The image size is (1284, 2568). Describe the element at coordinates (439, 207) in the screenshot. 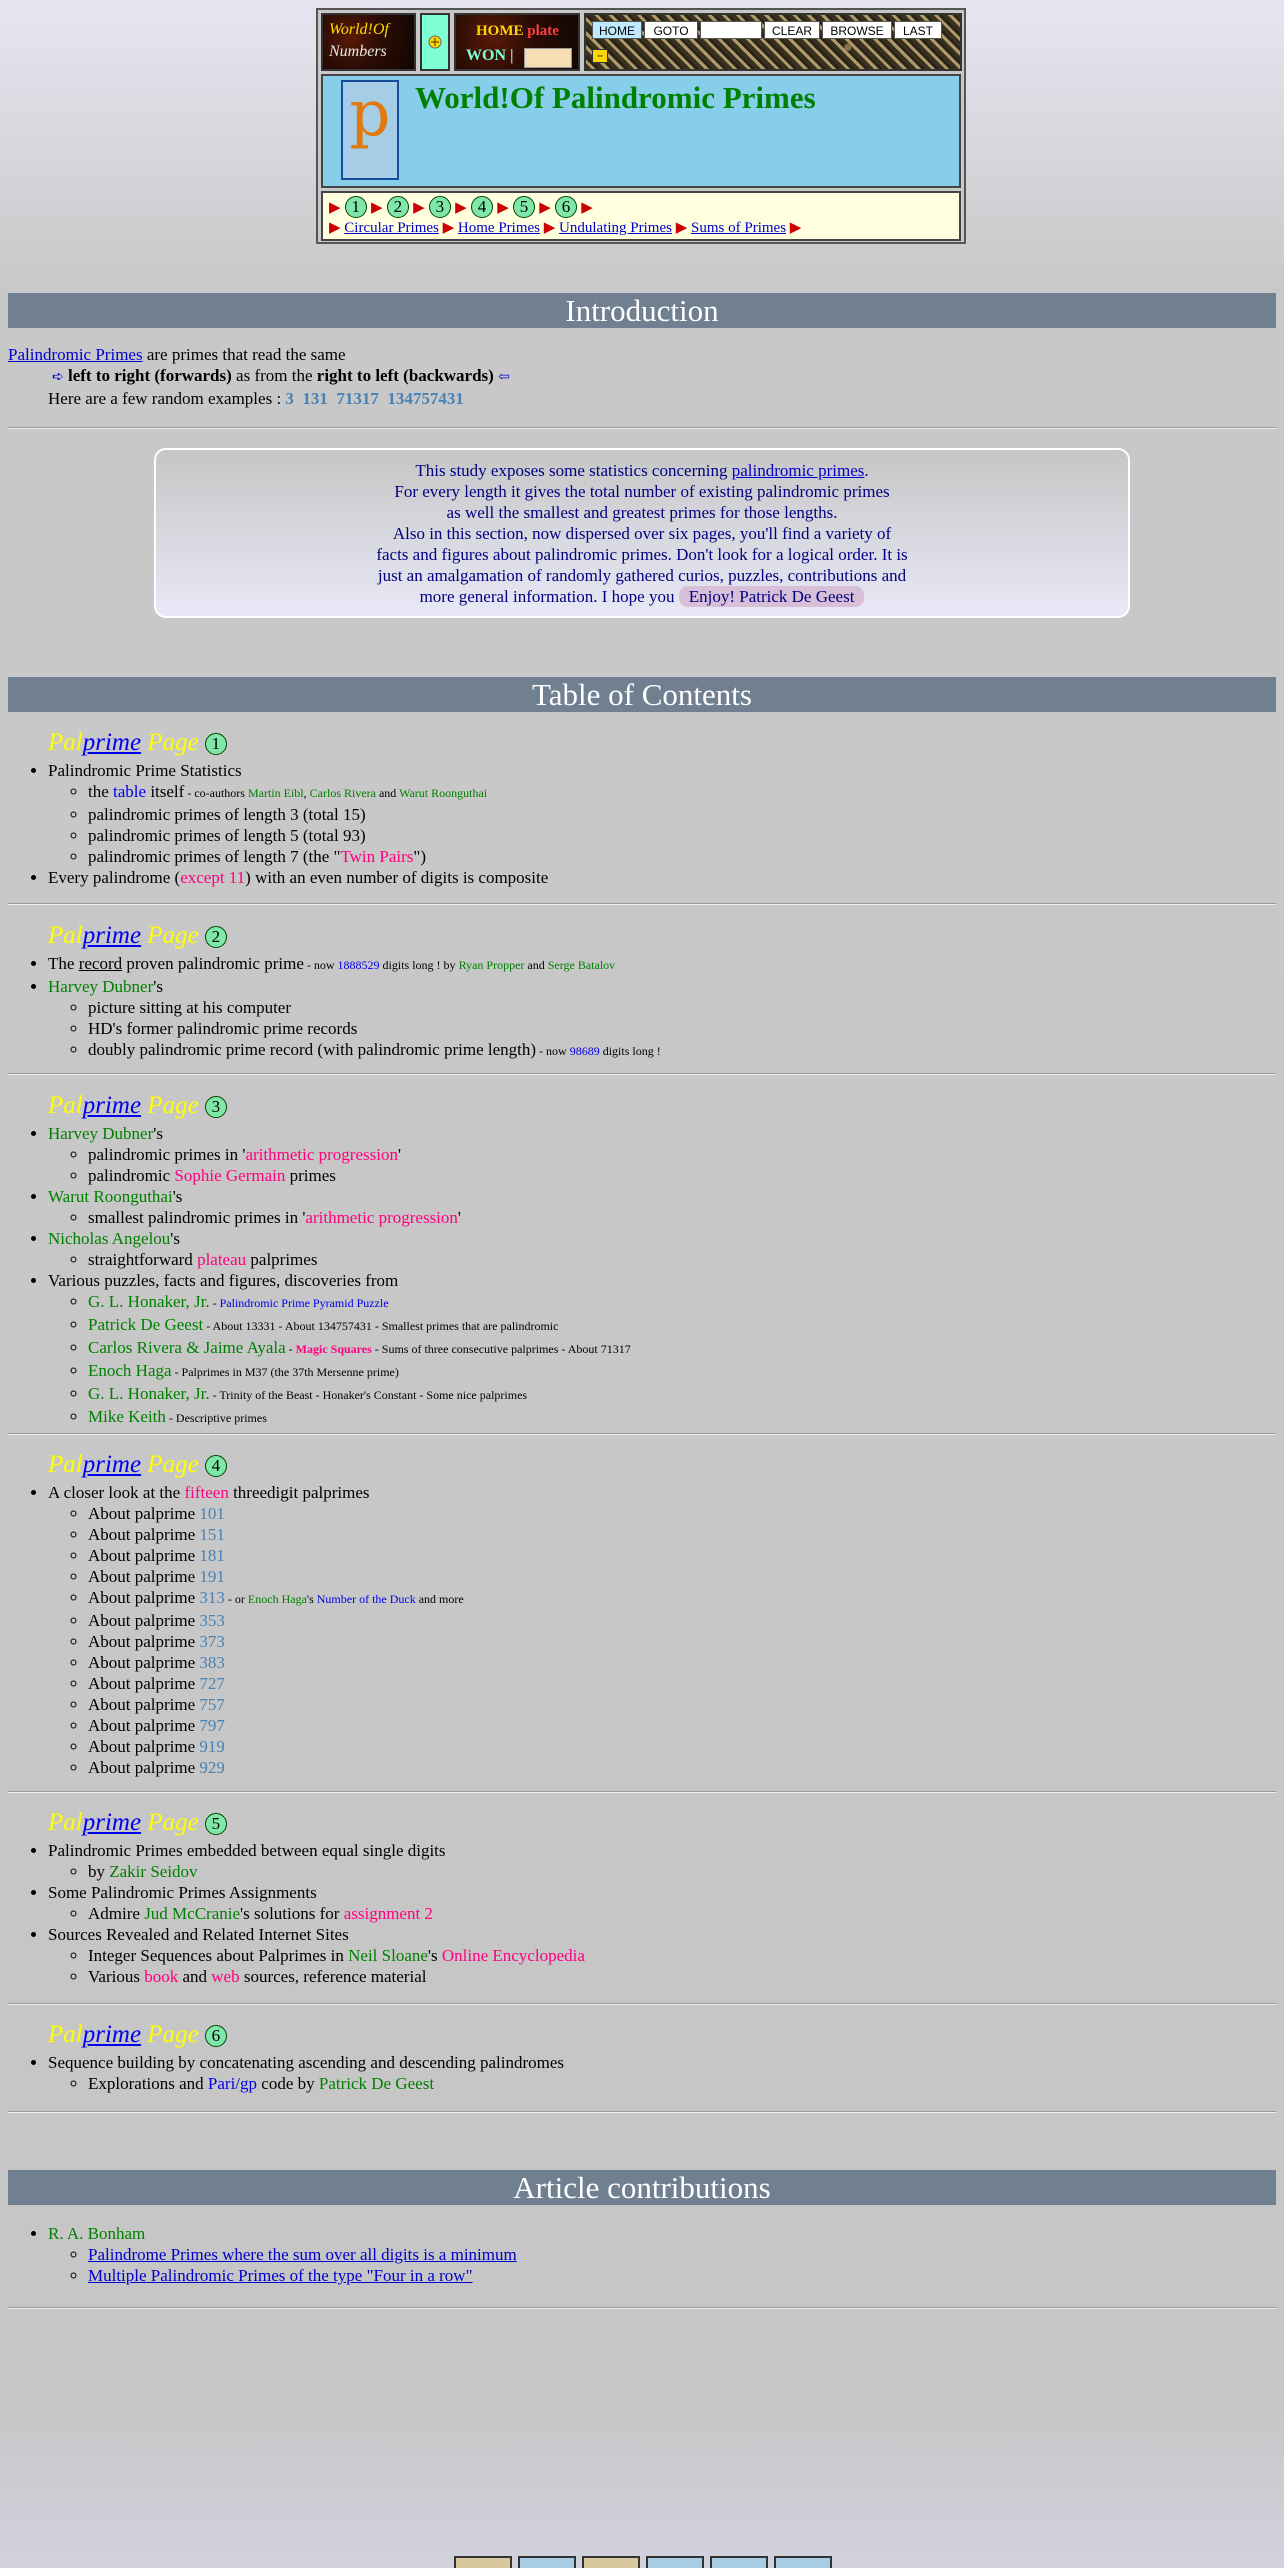

I see `page-link-3: 3` at that location.